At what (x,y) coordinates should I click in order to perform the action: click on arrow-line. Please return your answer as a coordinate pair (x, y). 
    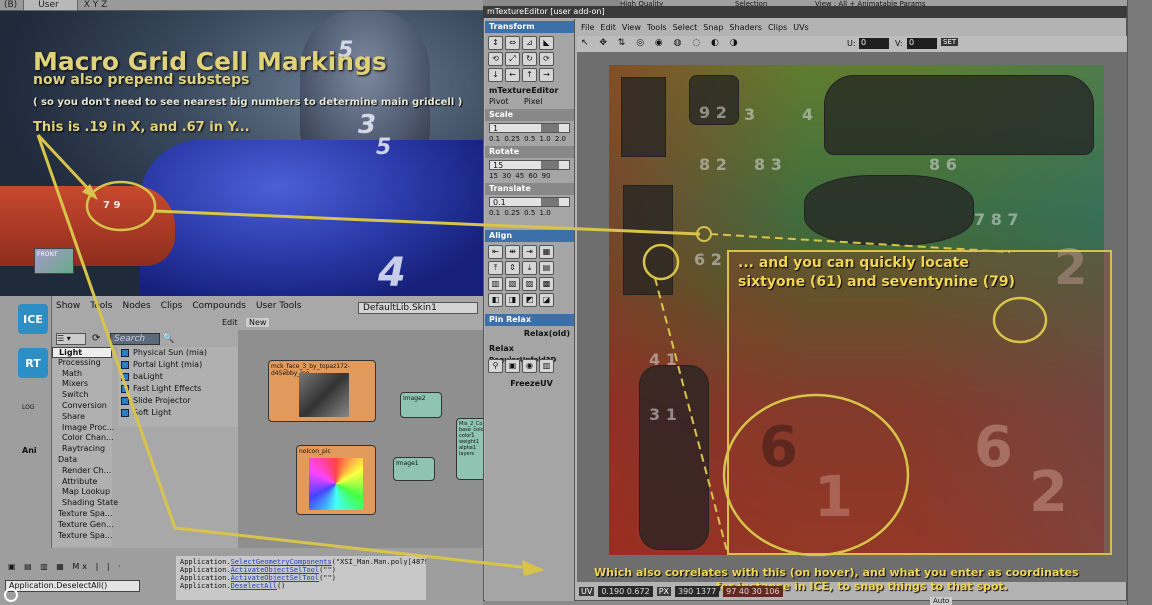
    Looking at the image, I should click on (66, 165).